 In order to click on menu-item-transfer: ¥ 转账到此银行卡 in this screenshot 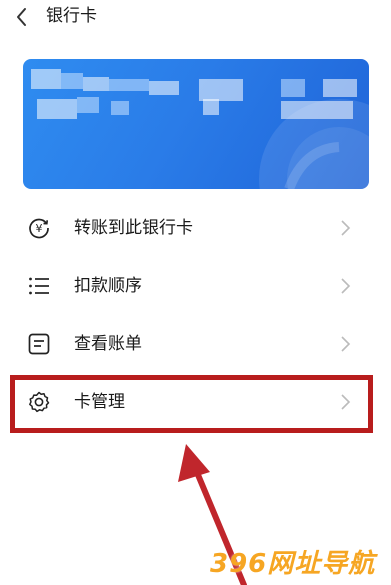, I will do `click(195, 228)`.